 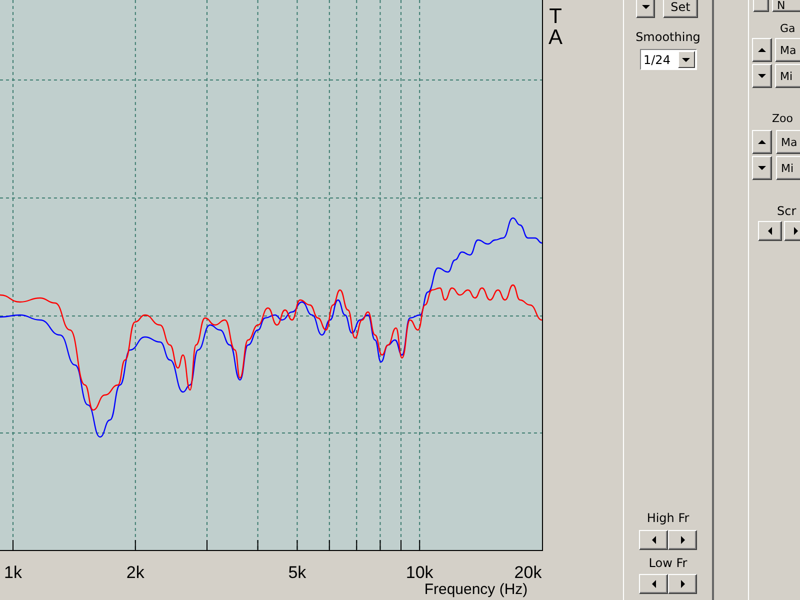 What do you see at coordinates (787, 76) in the screenshot?
I see `gain-button: Mi` at bounding box center [787, 76].